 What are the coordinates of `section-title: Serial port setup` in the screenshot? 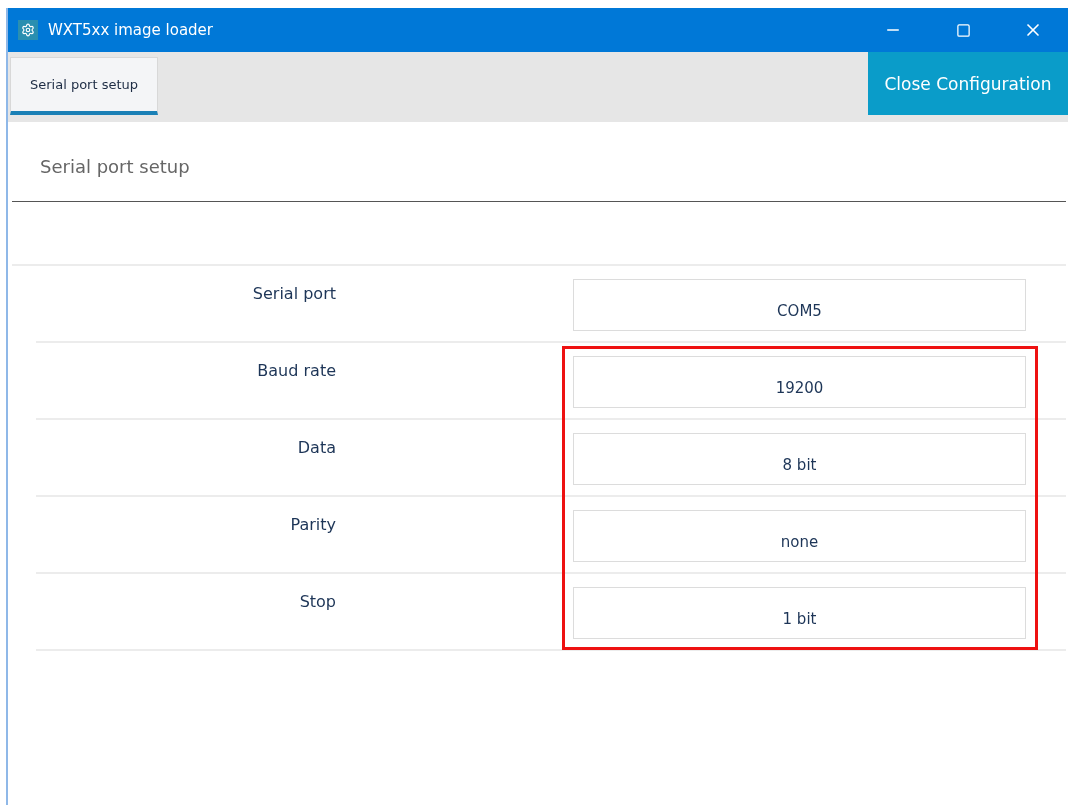 It's located at (115, 167).